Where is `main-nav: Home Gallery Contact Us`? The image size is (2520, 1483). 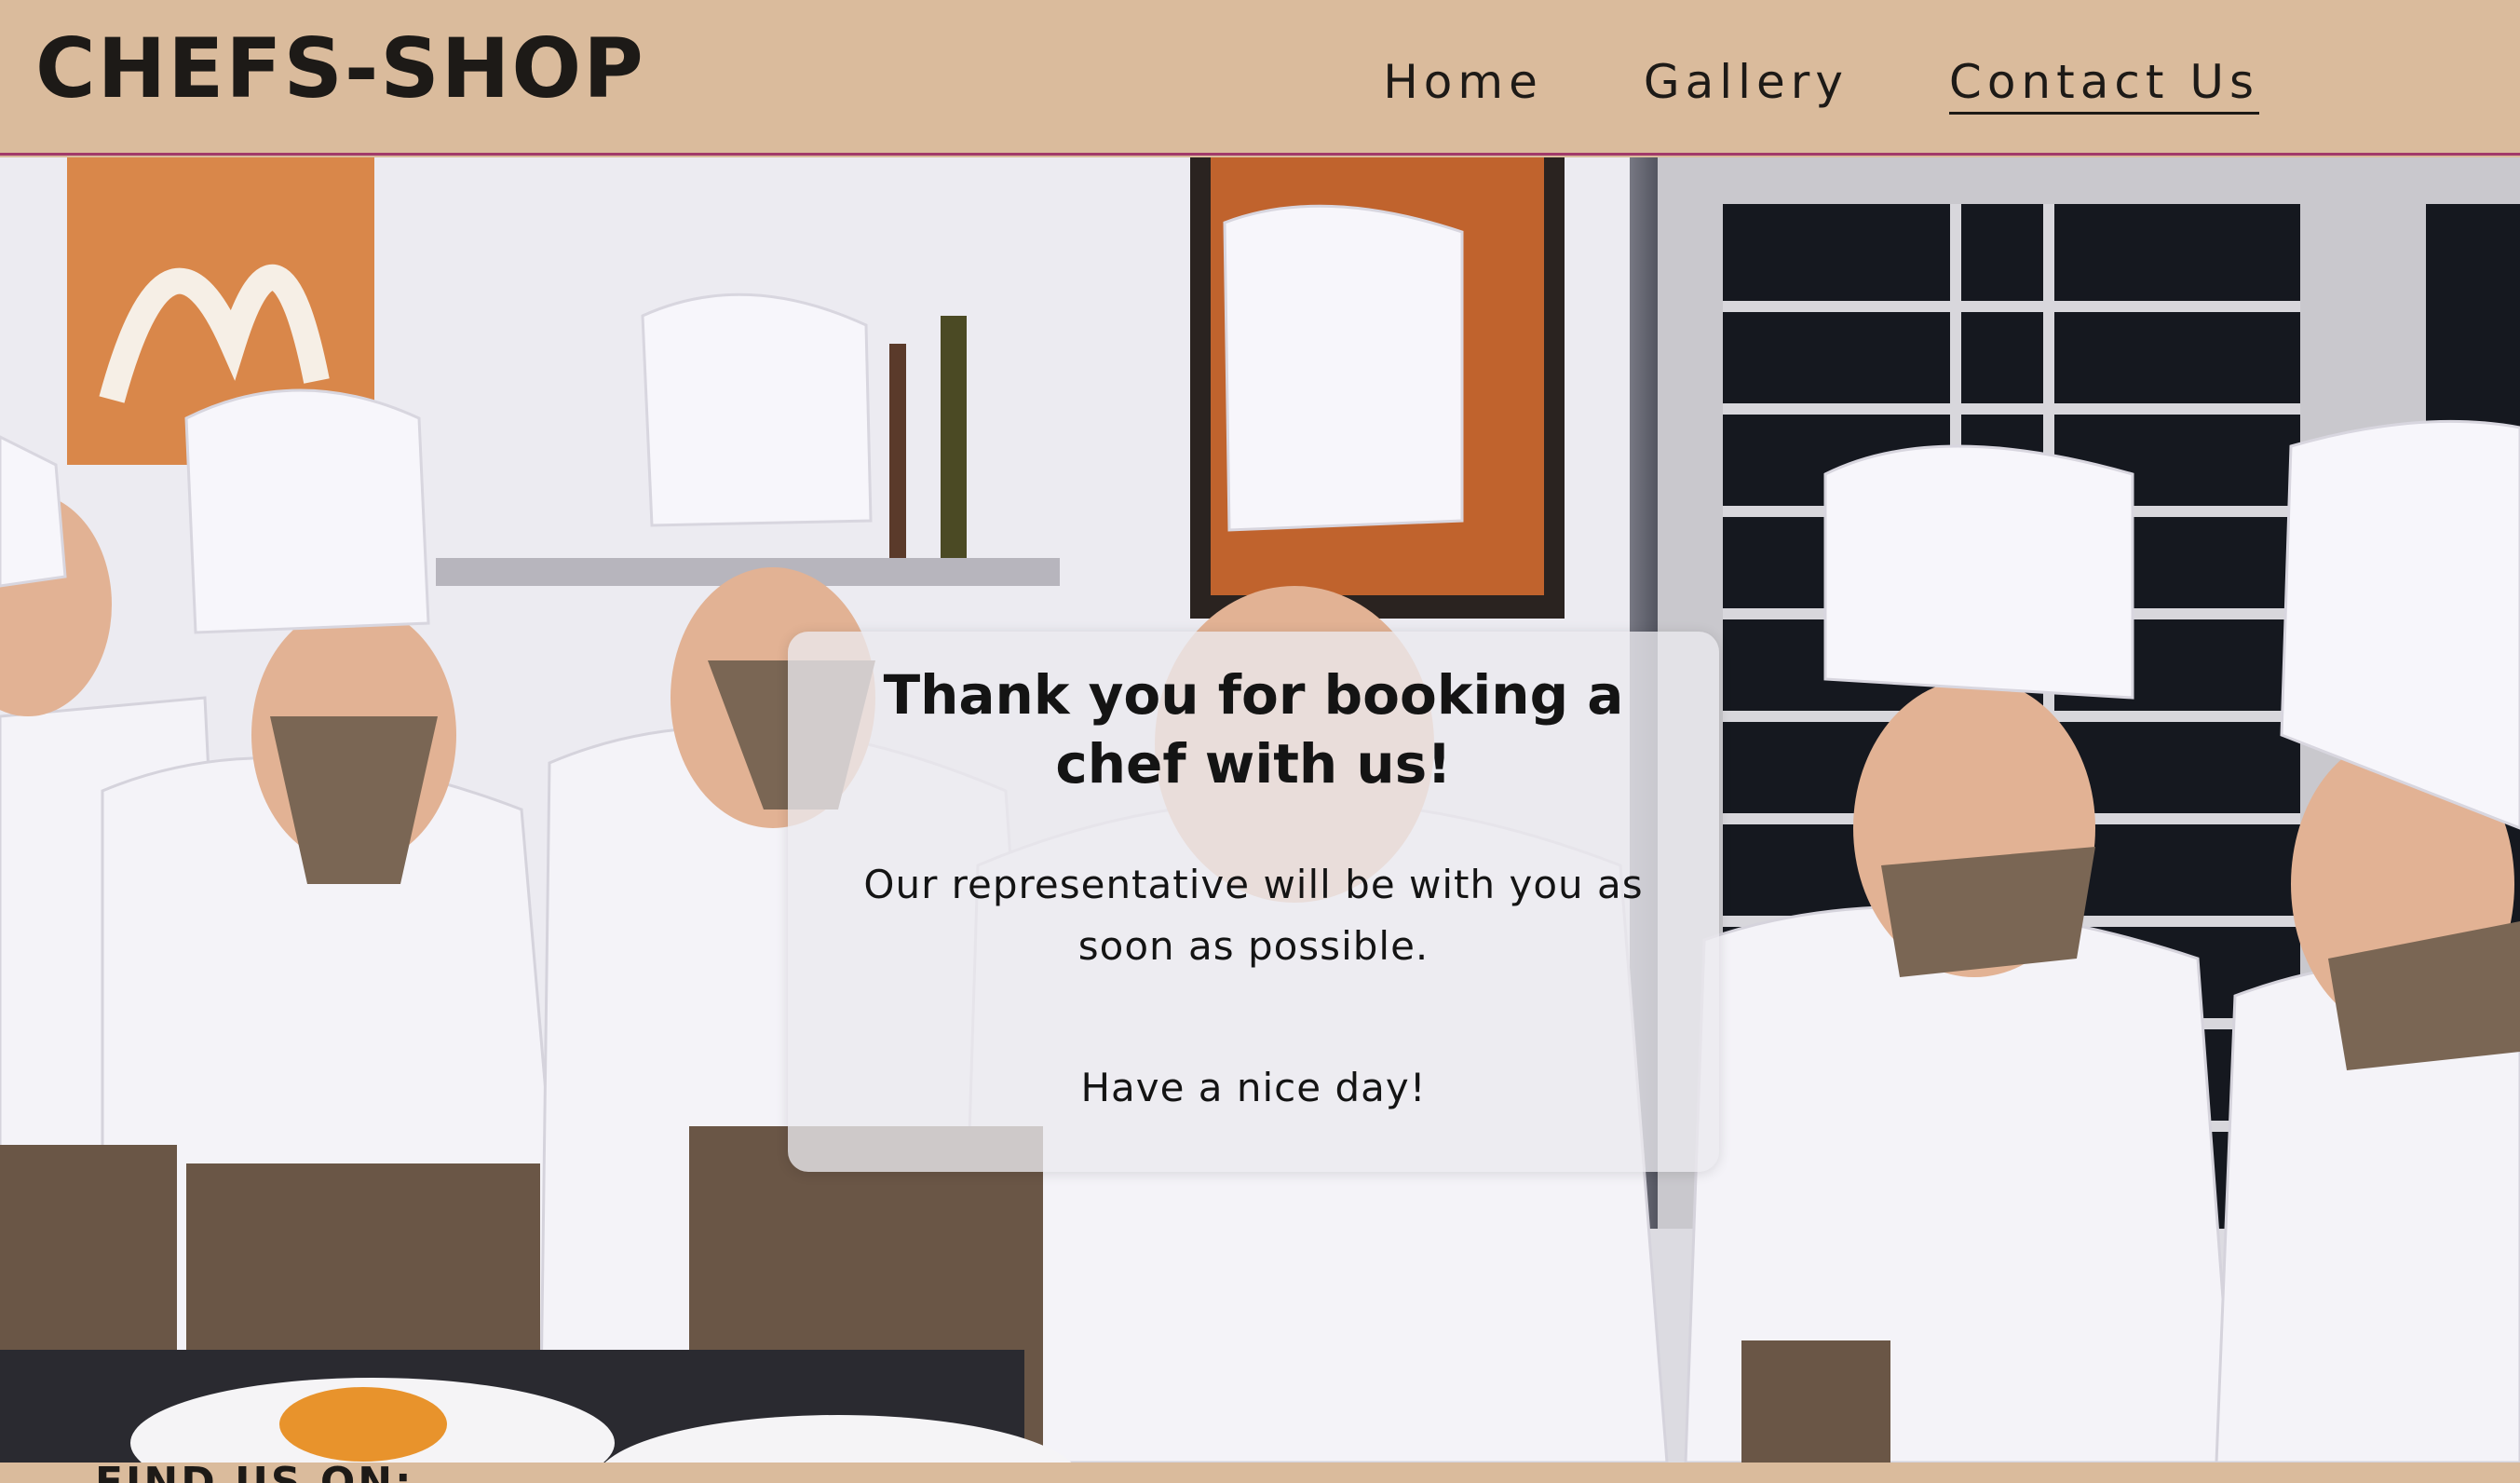 main-nav: Home Gallery Contact Us is located at coordinates (1821, 83).